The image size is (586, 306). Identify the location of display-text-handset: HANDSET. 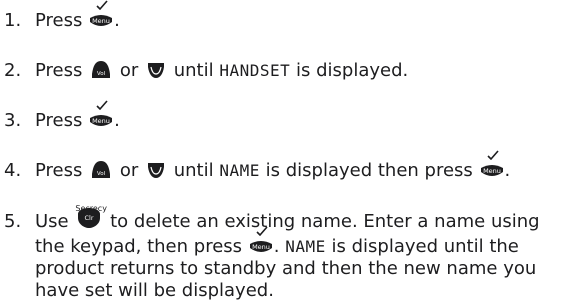
(255, 70).